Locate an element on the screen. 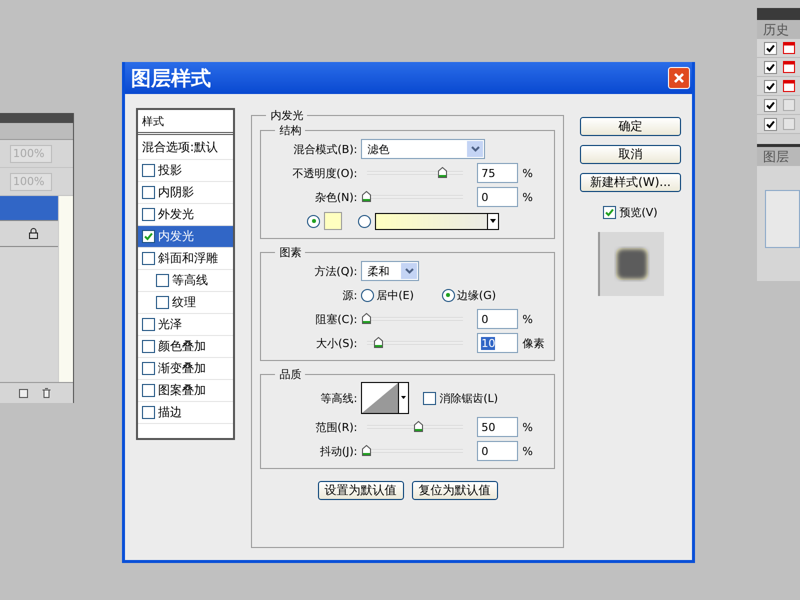  radio-label: 居中(E) is located at coordinates (395, 295).